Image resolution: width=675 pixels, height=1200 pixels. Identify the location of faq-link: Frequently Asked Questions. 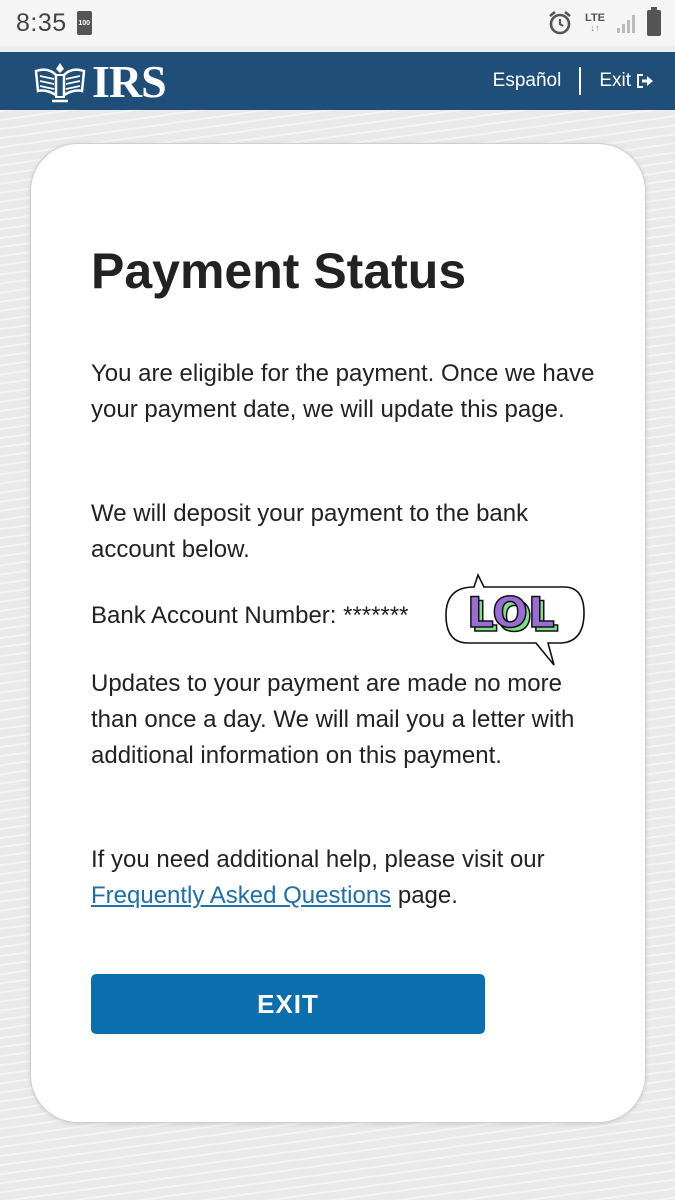
(241, 895).